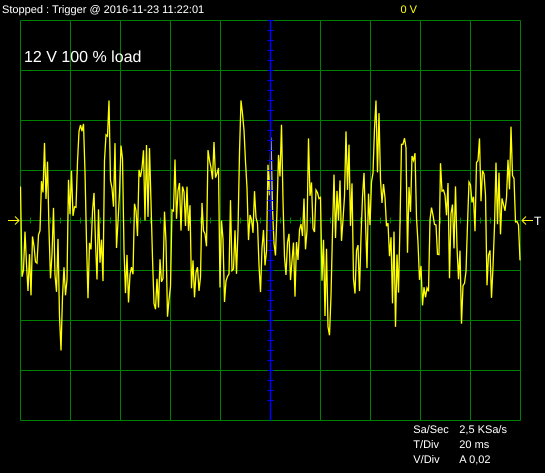 This screenshot has width=545, height=473. What do you see at coordinates (83, 58) in the screenshot?
I see `plot-label: 12 V 100 % load` at bounding box center [83, 58].